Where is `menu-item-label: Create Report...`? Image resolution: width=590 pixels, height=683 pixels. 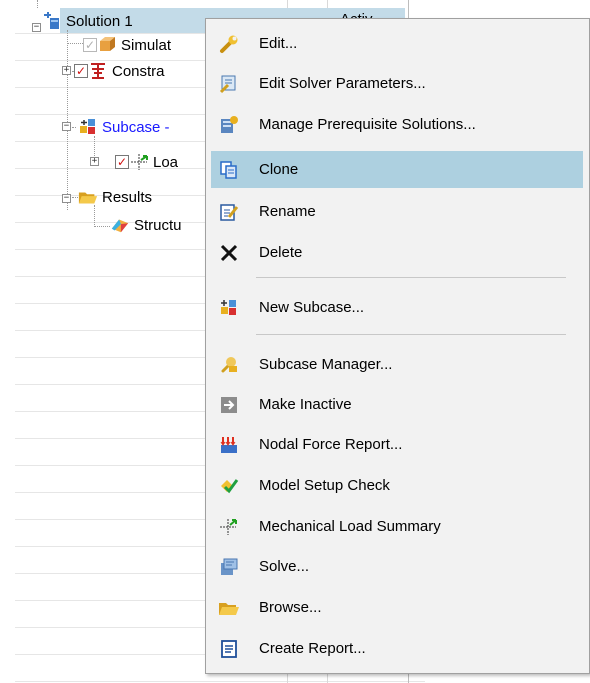 menu-item-label: Create Report... is located at coordinates (312, 648).